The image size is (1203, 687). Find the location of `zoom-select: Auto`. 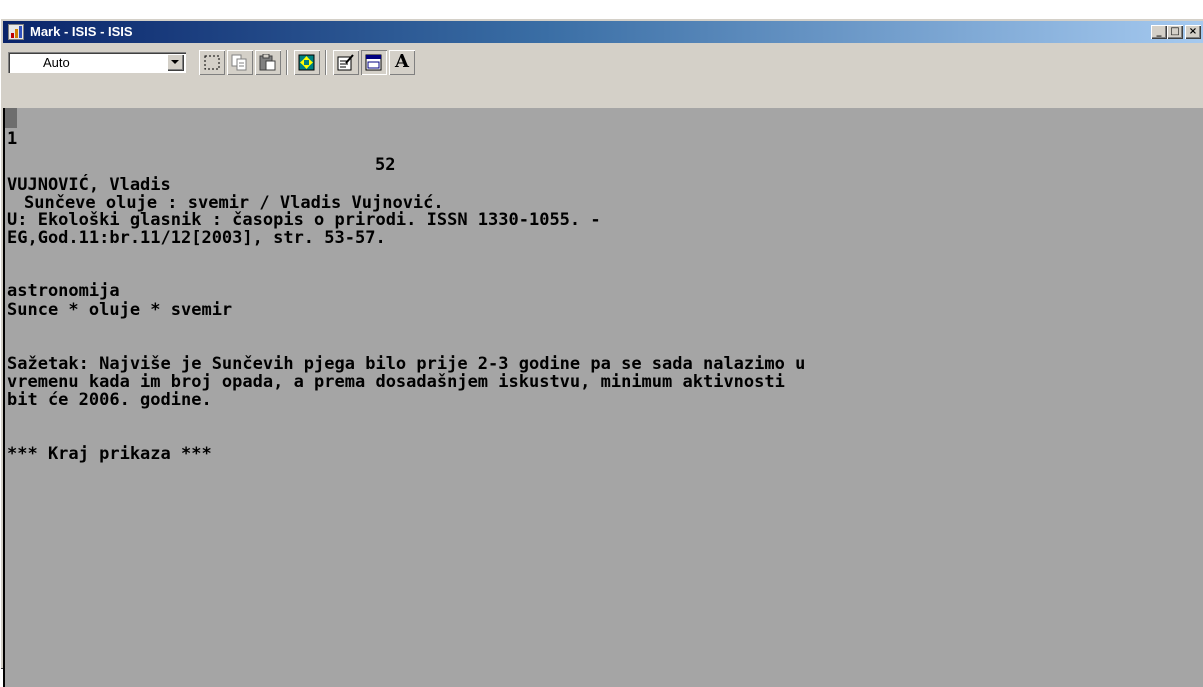

zoom-select: Auto is located at coordinates (97, 62).